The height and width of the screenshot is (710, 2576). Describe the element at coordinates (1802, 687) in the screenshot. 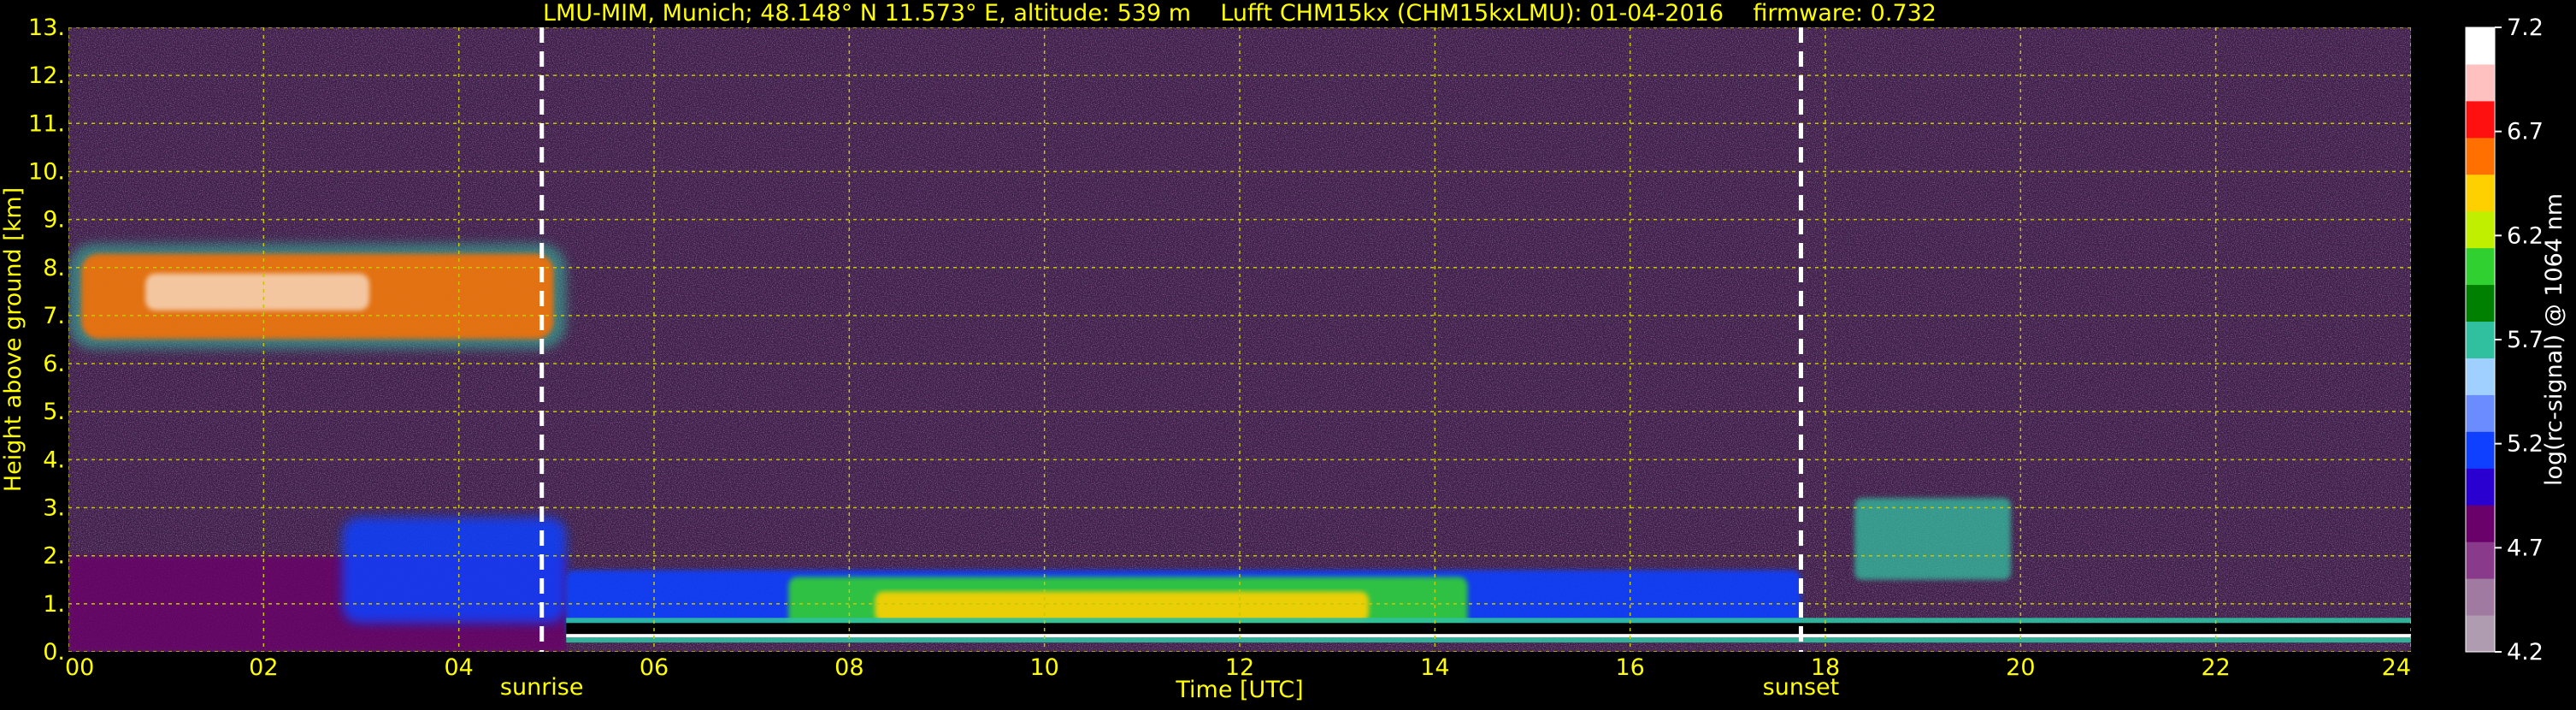

I see `sunset-label: sunset` at that location.